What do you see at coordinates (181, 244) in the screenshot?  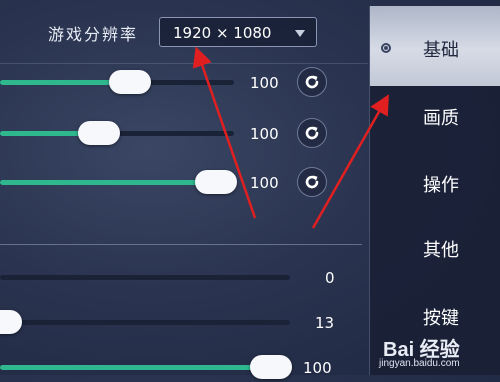 I see `section-divider` at bounding box center [181, 244].